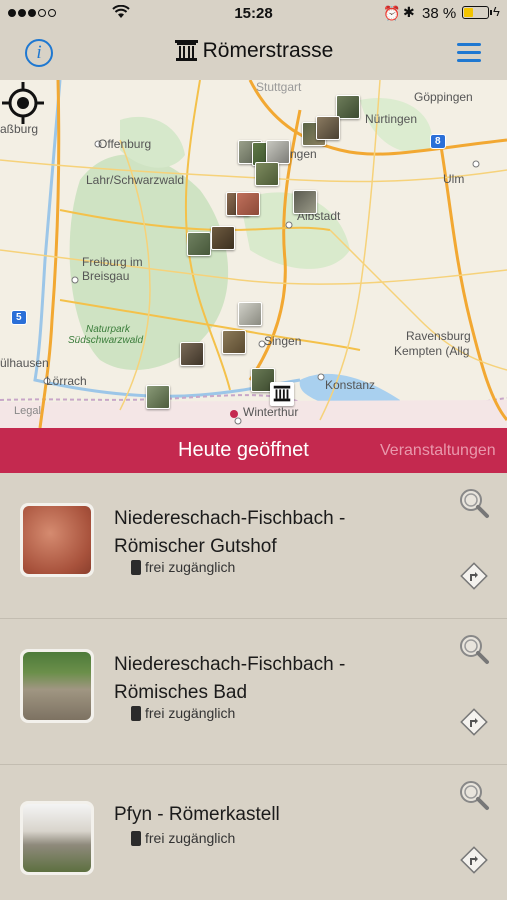  What do you see at coordinates (438, 336) in the screenshot?
I see `map-label-ravensburg: Ravensburg` at bounding box center [438, 336].